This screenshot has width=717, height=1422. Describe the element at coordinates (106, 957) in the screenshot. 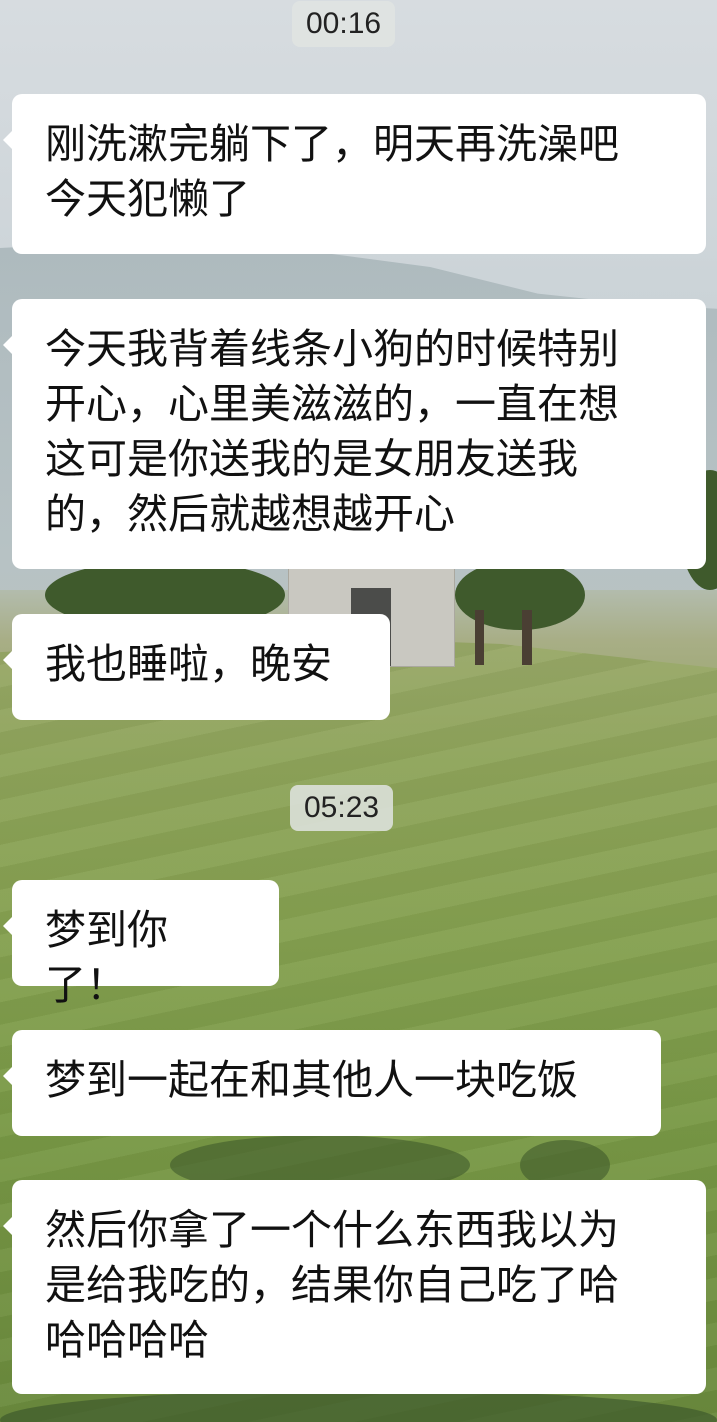

I see `message-text: 梦到你了！` at that location.